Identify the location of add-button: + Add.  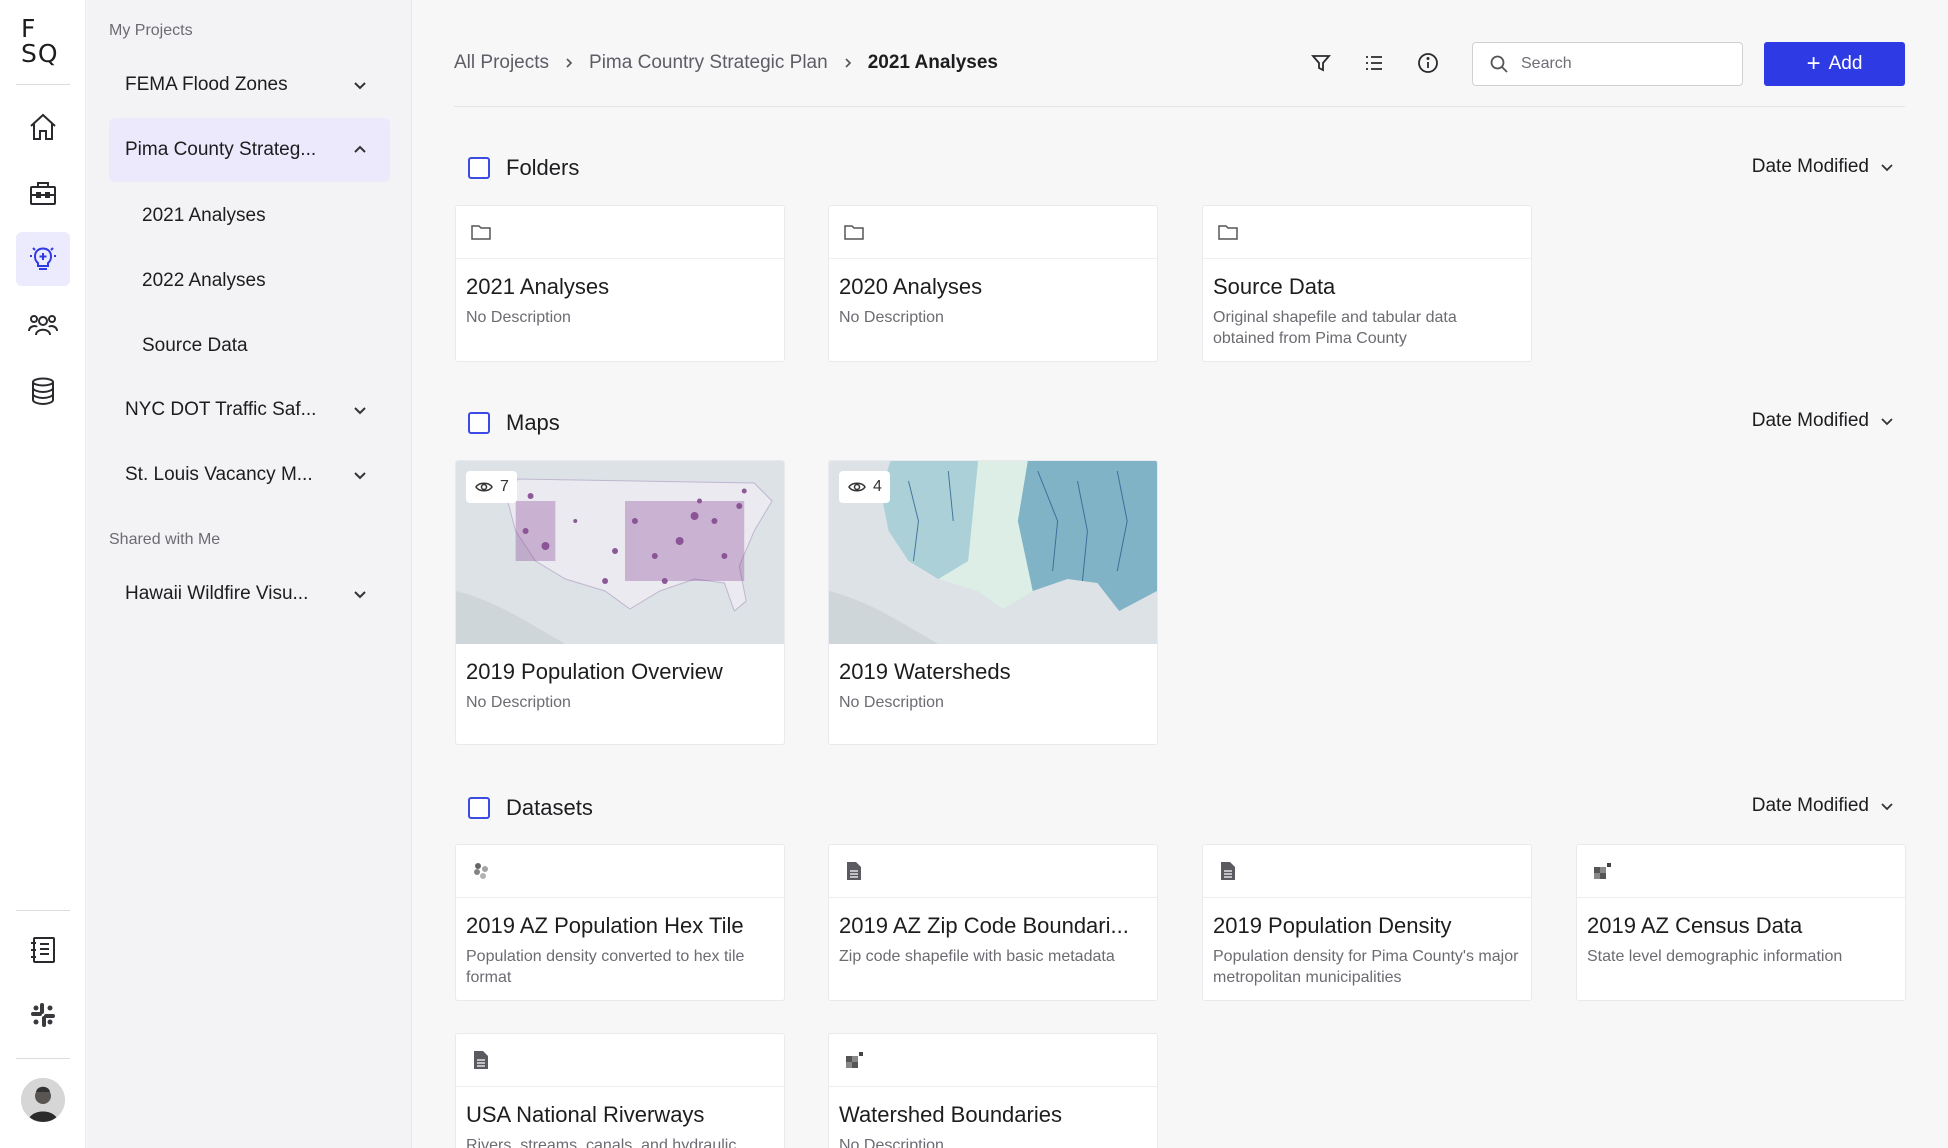
(1834, 64).